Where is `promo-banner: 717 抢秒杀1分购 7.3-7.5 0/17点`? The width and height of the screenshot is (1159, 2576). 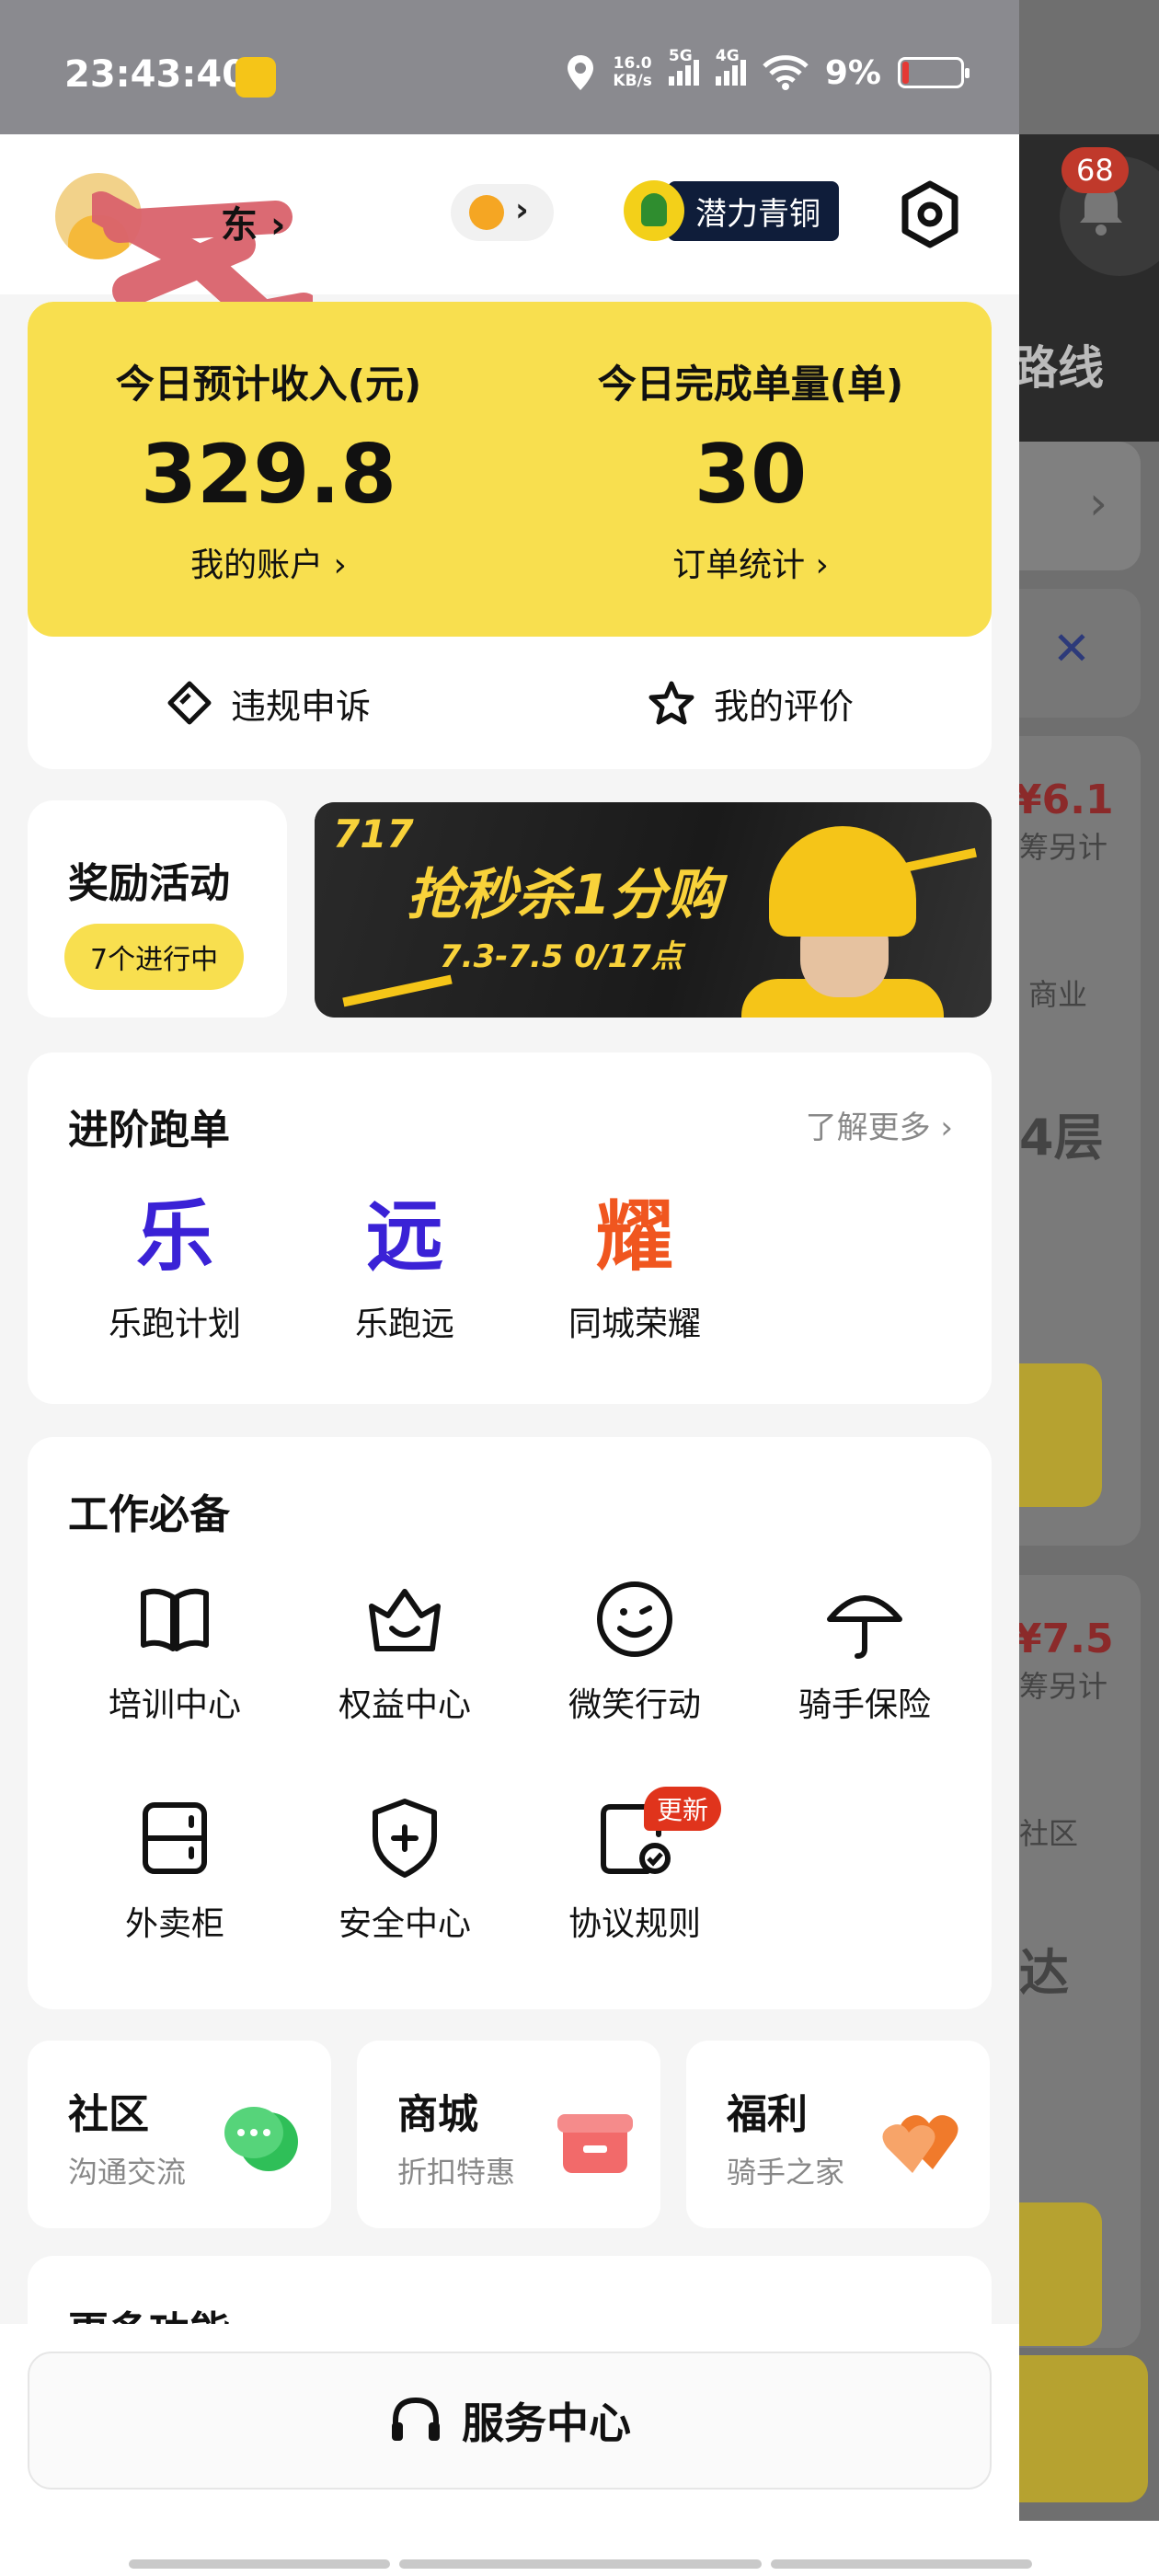
promo-banner: 717 抢秒杀1分购 7.3-7.5 0/17点 is located at coordinates (653, 910).